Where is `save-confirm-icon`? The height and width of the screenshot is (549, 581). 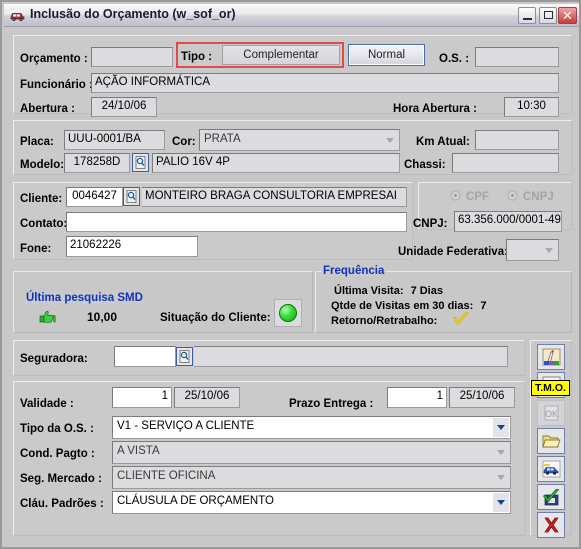 save-confirm-icon is located at coordinates (550, 497).